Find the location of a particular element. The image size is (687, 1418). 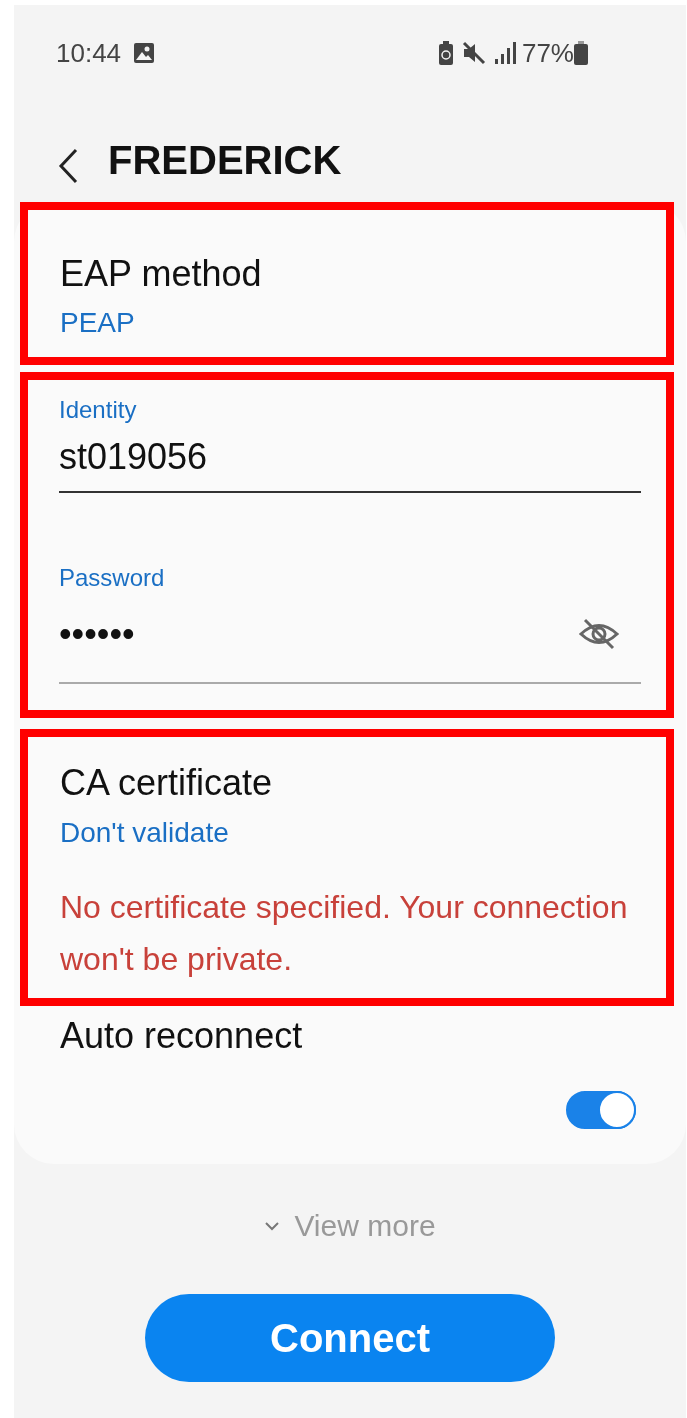

battery-icon is located at coordinates (581, 53).